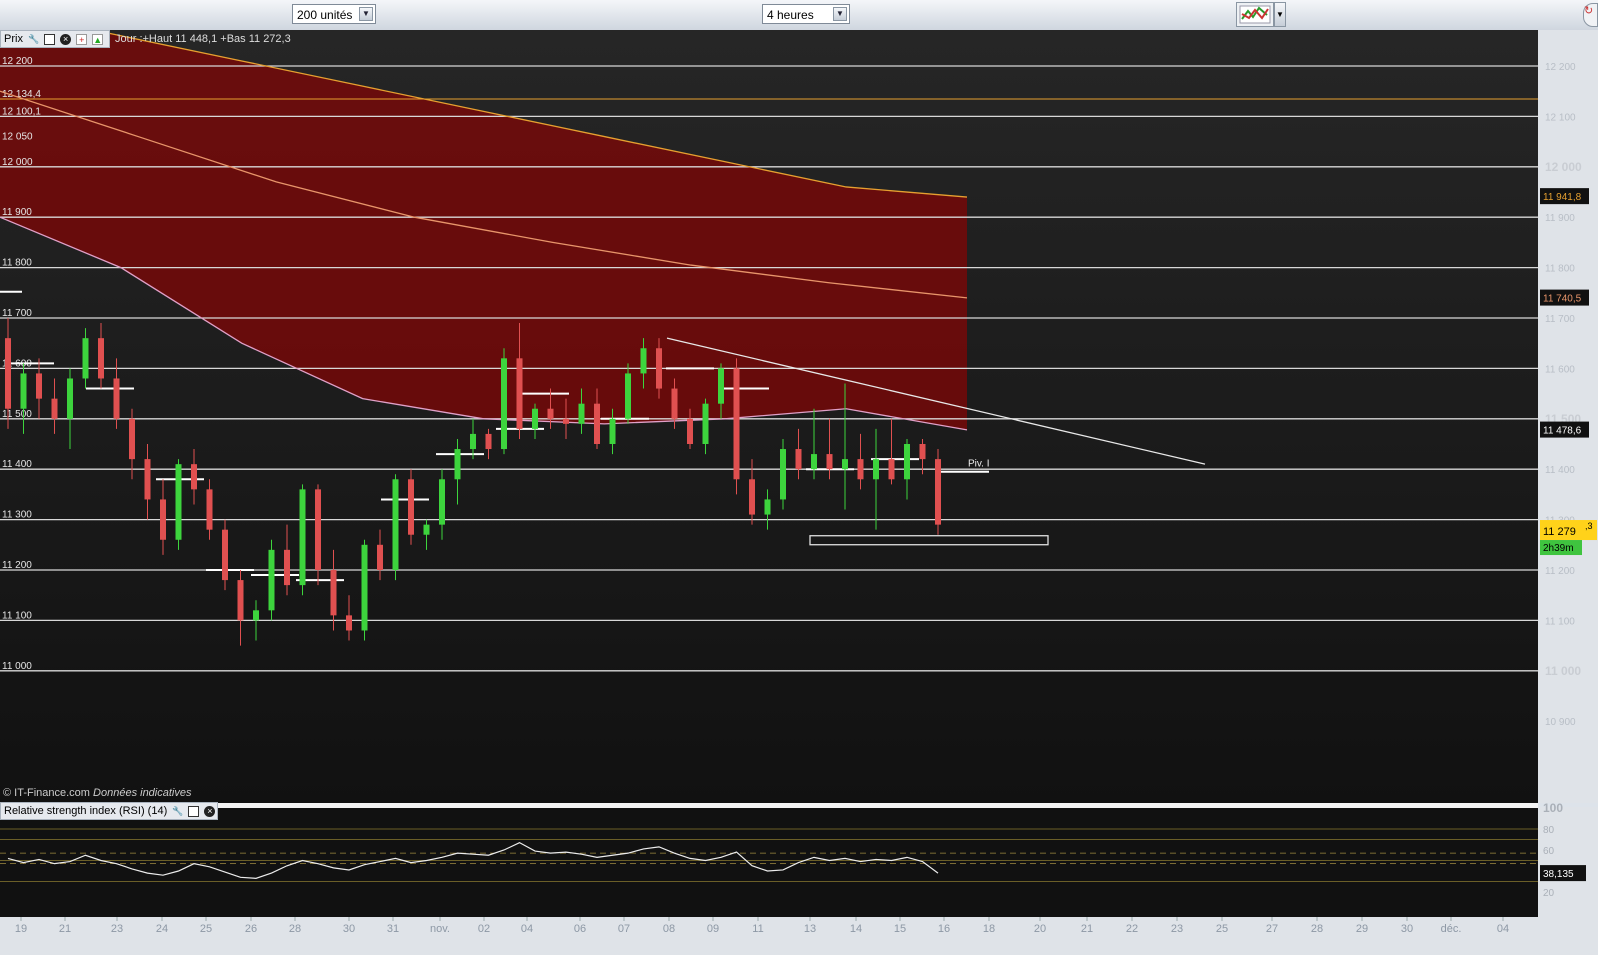  What do you see at coordinates (1562, 431) in the screenshot?
I see `line-value-text: 11 478,6` at bounding box center [1562, 431].